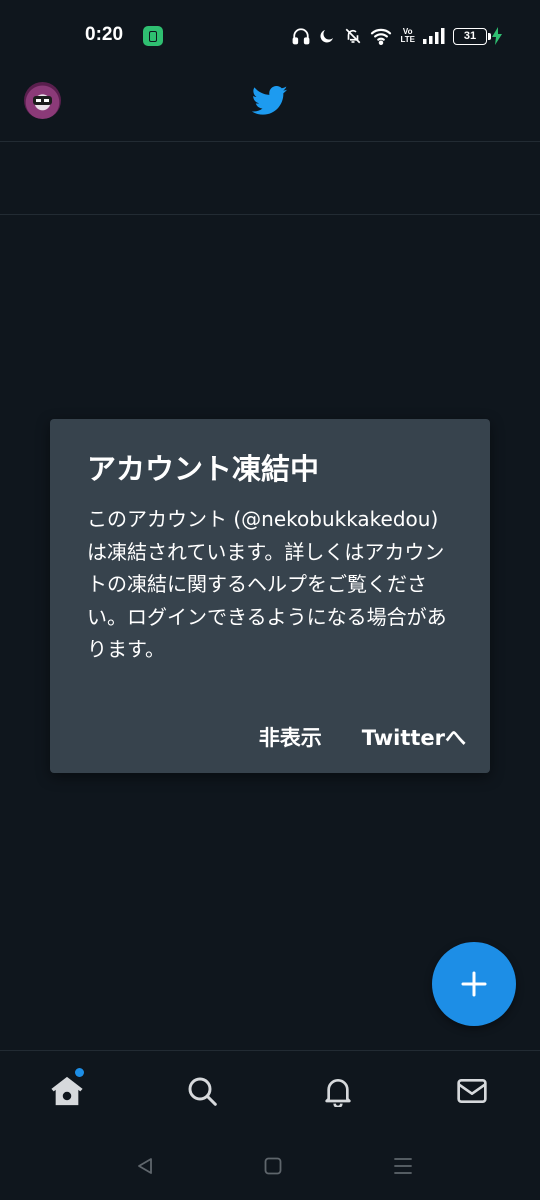  Describe the element at coordinates (407, 39) in the screenshot. I see `volte-bottom-label: LTE` at that location.